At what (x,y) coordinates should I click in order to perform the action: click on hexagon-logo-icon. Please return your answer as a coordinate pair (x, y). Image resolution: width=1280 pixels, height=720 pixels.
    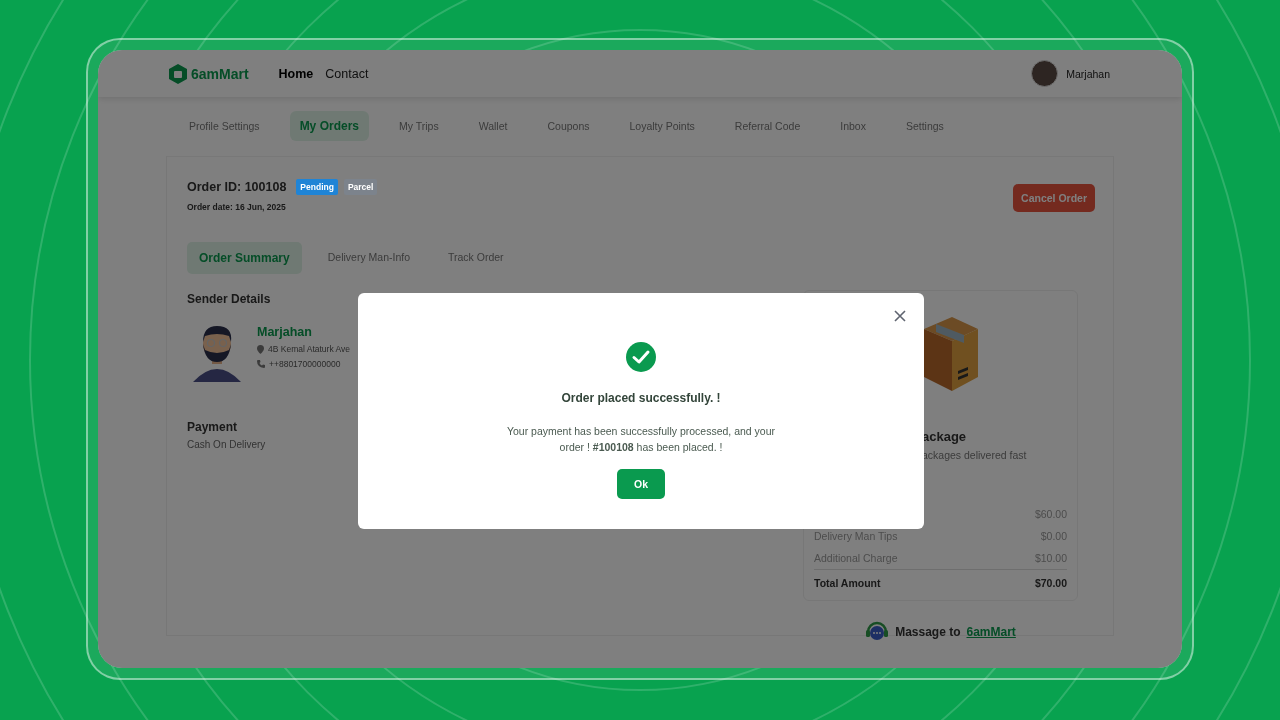
    Looking at the image, I should click on (178, 73).